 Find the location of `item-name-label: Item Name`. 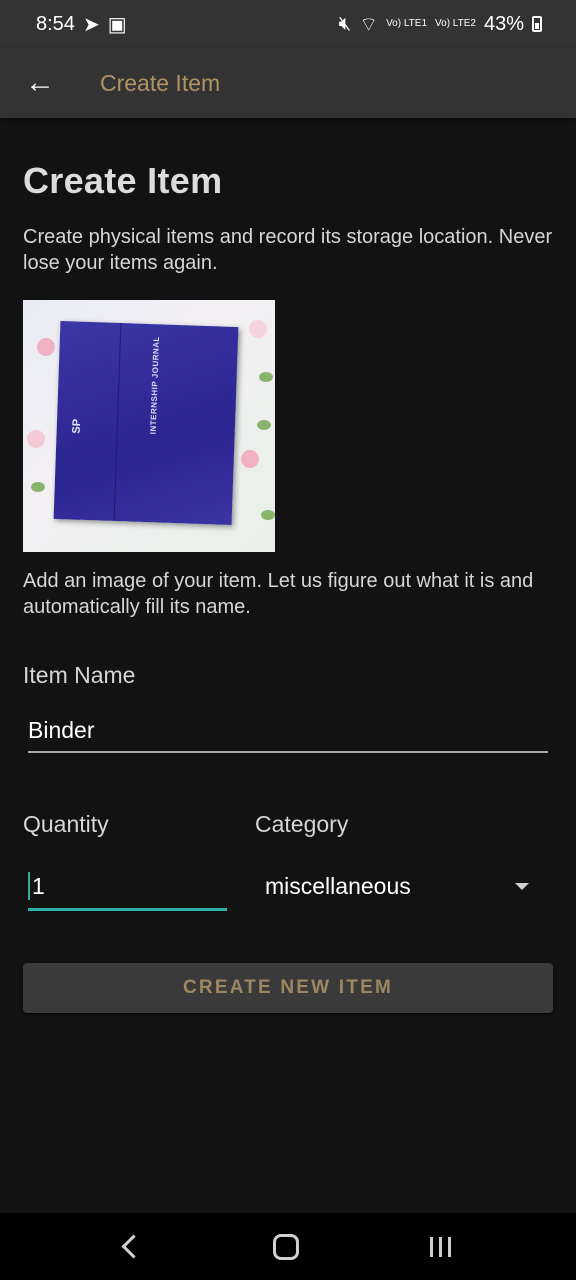

item-name-label: Item Name is located at coordinates (79, 675).